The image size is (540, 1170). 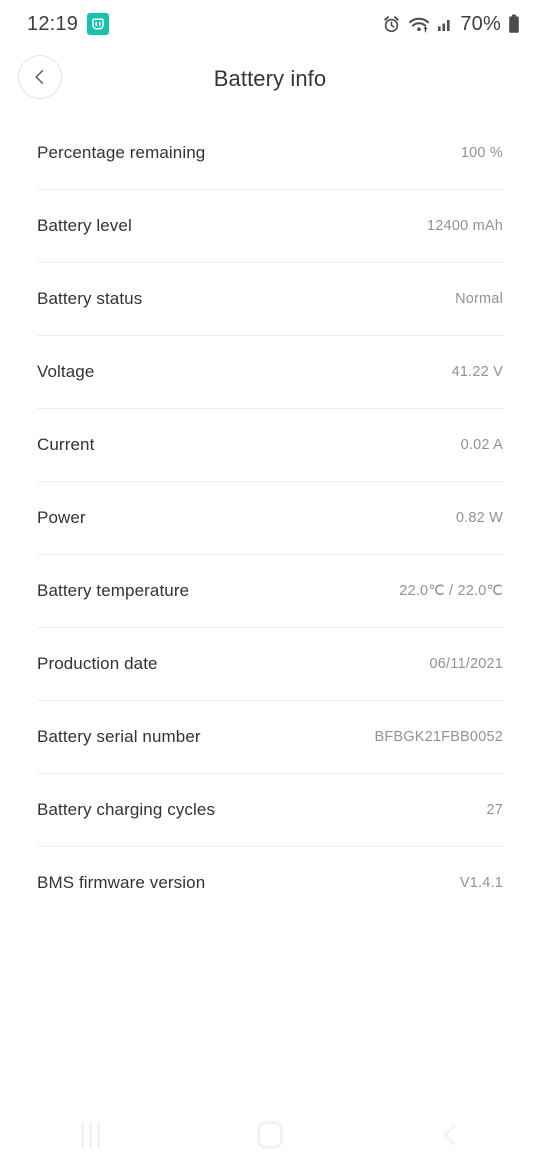 I want to click on status-bar-left: 12:19, so click(x=68, y=24).